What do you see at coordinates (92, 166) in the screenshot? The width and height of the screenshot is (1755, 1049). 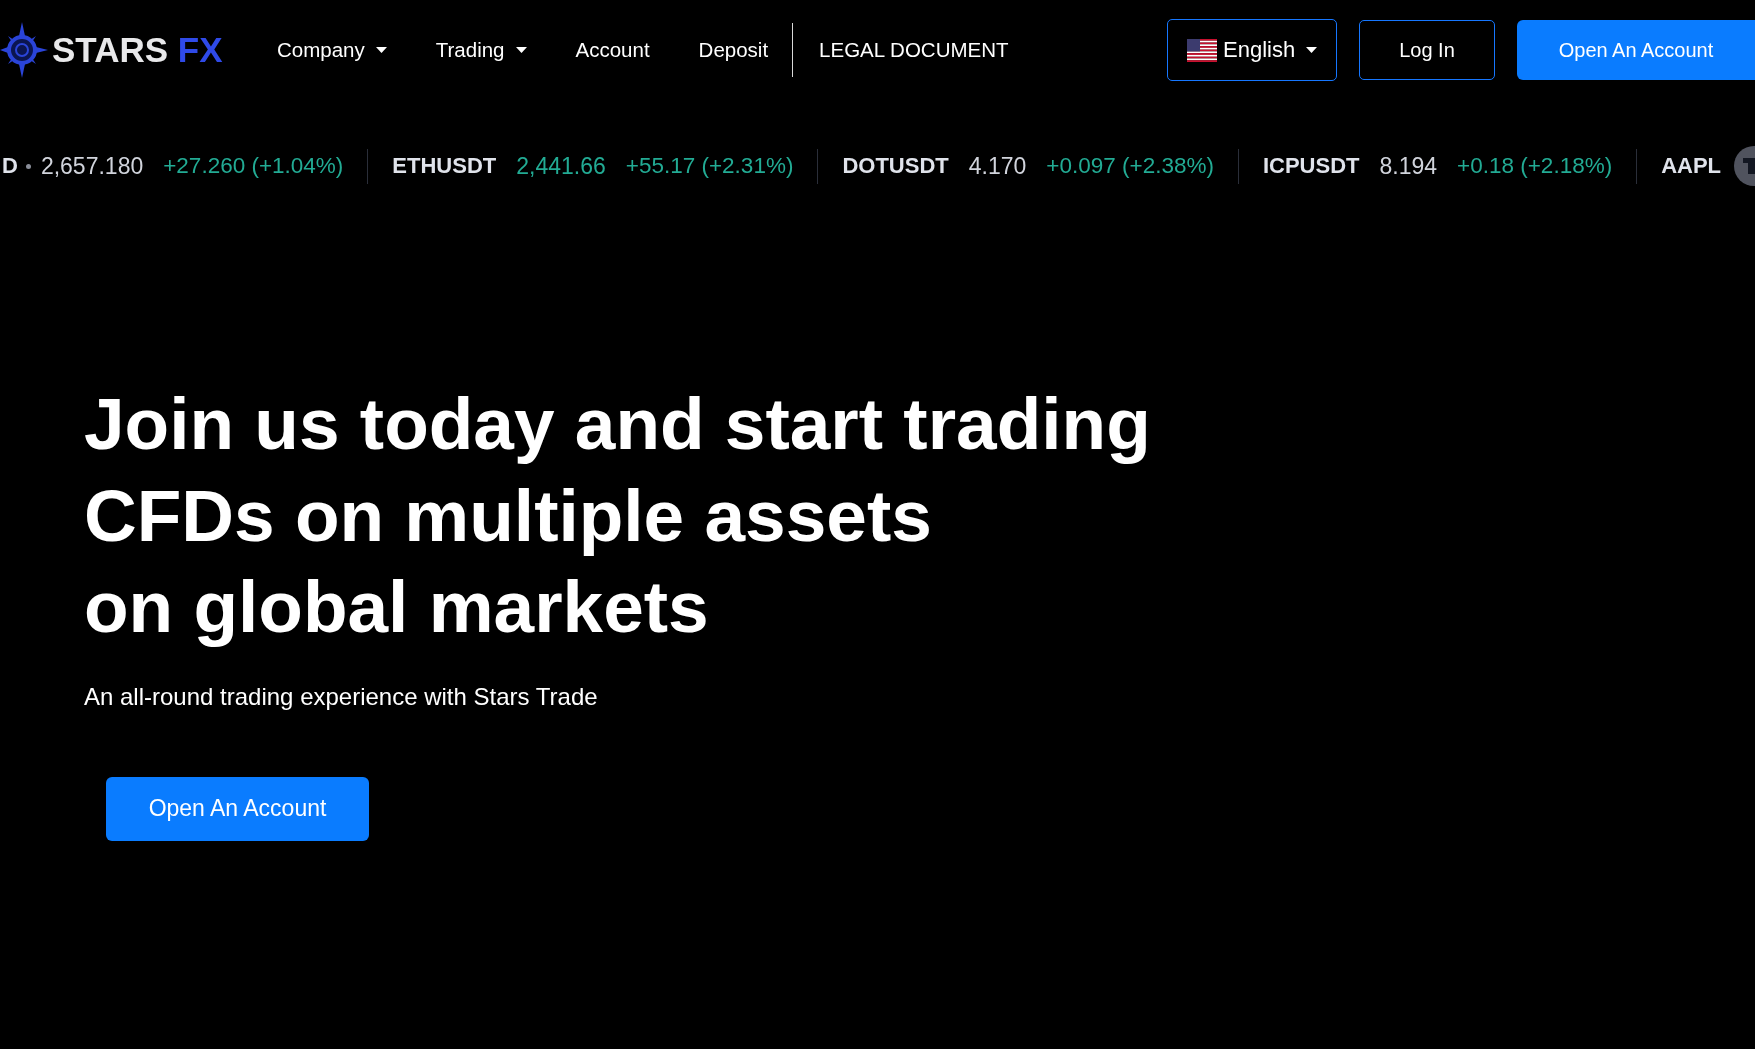 I see `ticker-price: 2,657.180` at bounding box center [92, 166].